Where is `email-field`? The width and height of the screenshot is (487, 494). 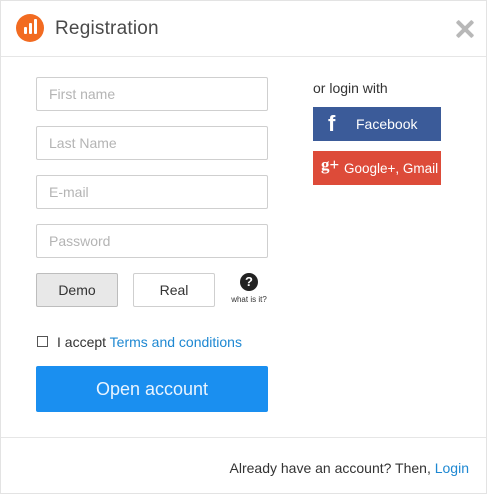 email-field is located at coordinates (152, 192).